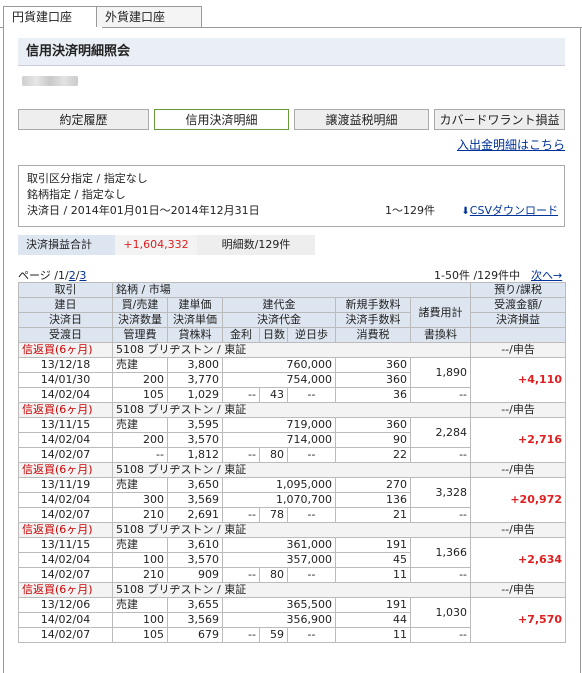 The width and height of the screenshot is (582, 673). I want to click on cell: 36, so click(373, 395).